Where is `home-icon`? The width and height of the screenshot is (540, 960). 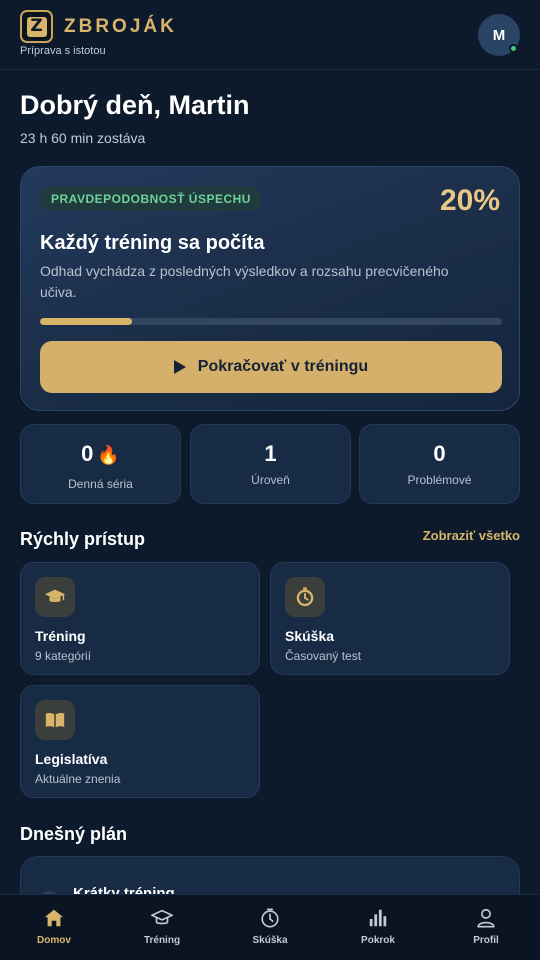 home-icon is located at coordinates (54, 918).